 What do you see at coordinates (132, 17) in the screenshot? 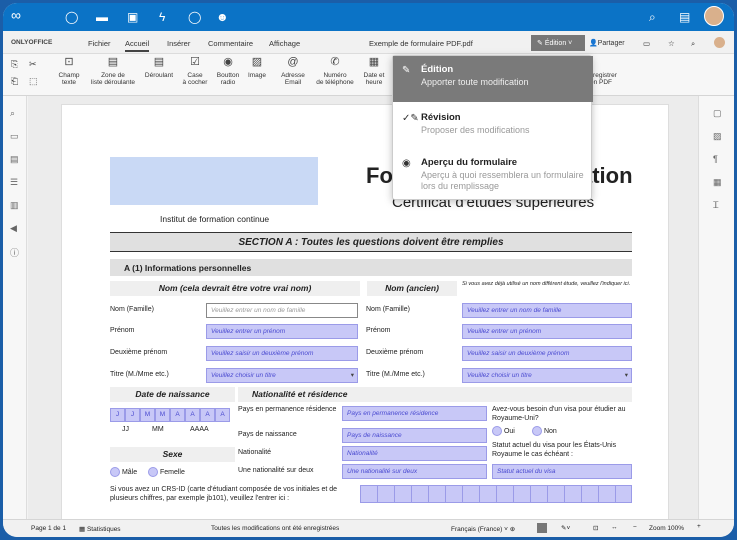
I see `photos-icon: ▣` at bounding box center [132, 17].